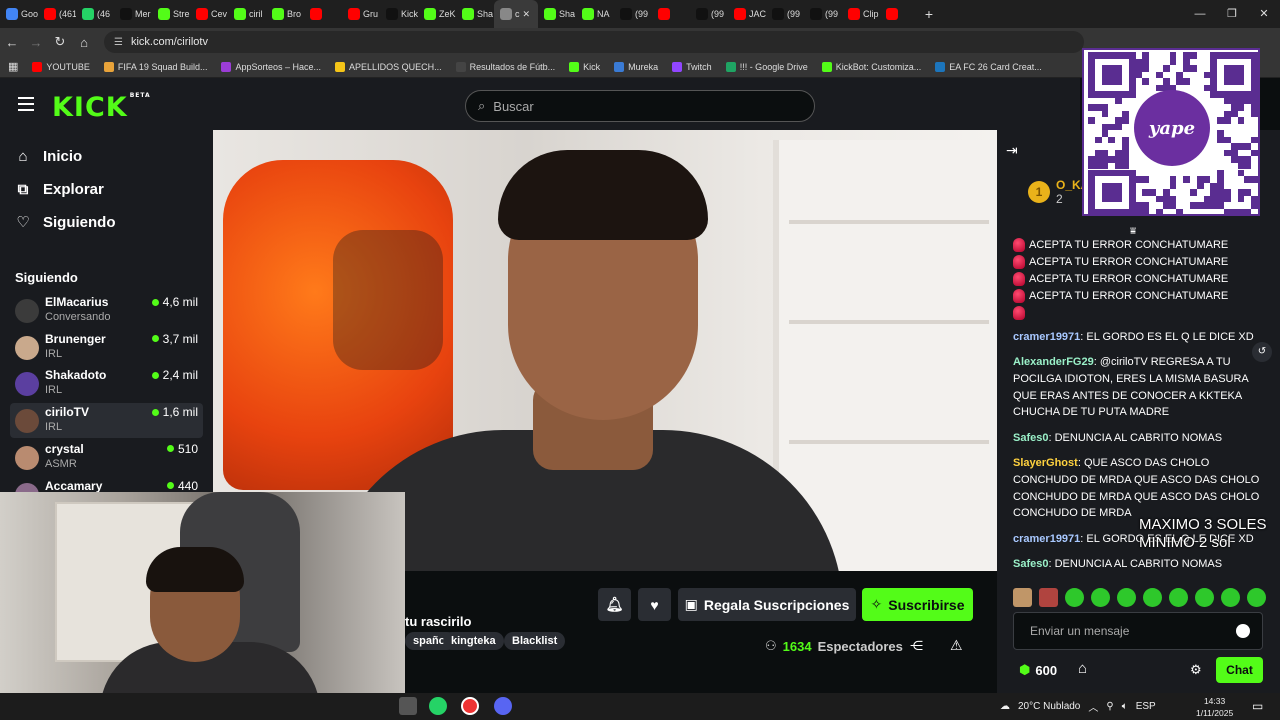 This screenshot has height=720, width=1280. I want to click on discord-icon, so click(503, 706).